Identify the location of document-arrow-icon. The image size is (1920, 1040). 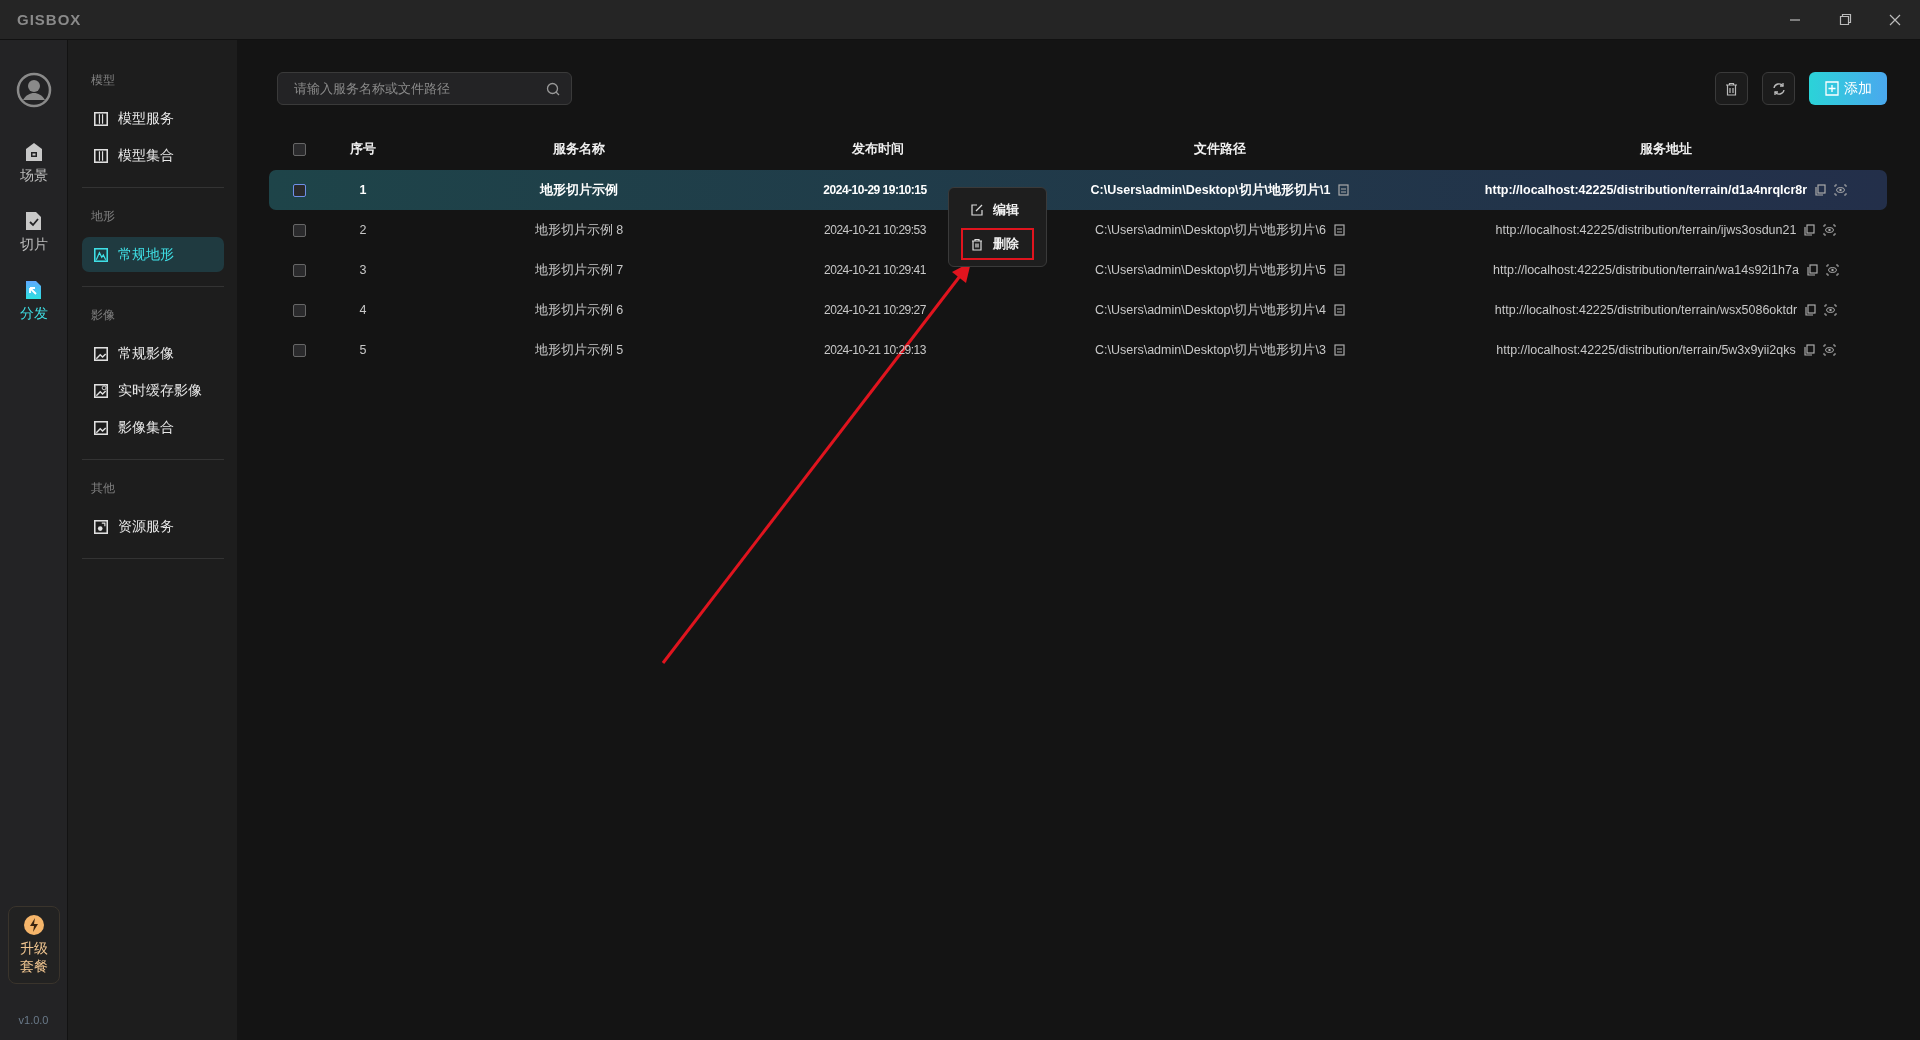
(33, 290).